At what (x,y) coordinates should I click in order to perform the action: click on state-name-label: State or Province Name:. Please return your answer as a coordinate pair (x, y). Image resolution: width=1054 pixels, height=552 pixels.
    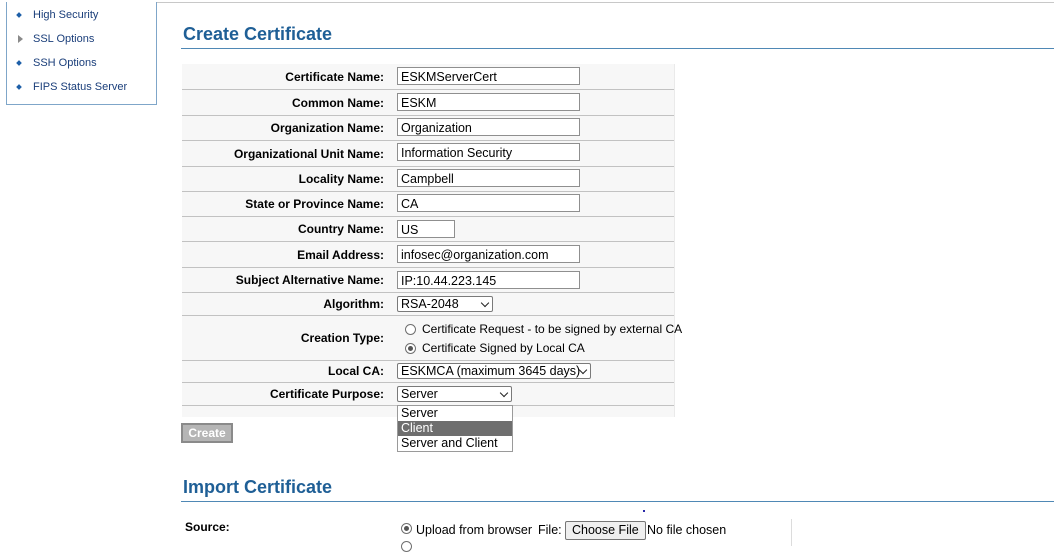
    Looking at the image, I should click on (314, 204).